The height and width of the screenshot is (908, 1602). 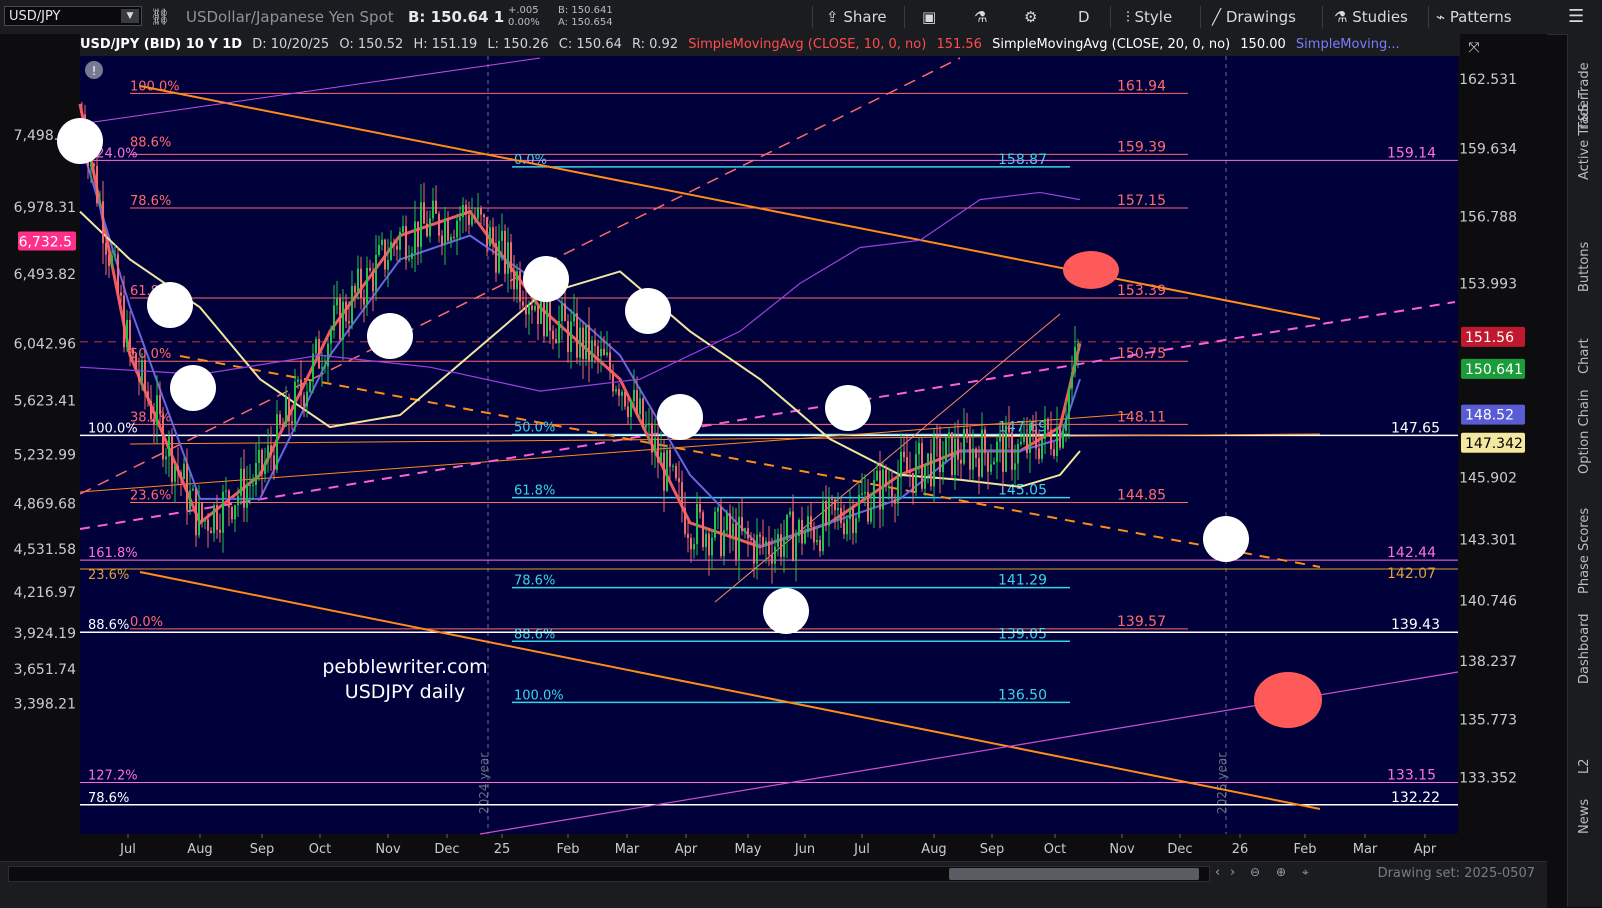 What do you see at coordinates (1585, 267) in the screenshot?
I see `side-tab-buttons: Buttons` at bounding box center [1585, 267].